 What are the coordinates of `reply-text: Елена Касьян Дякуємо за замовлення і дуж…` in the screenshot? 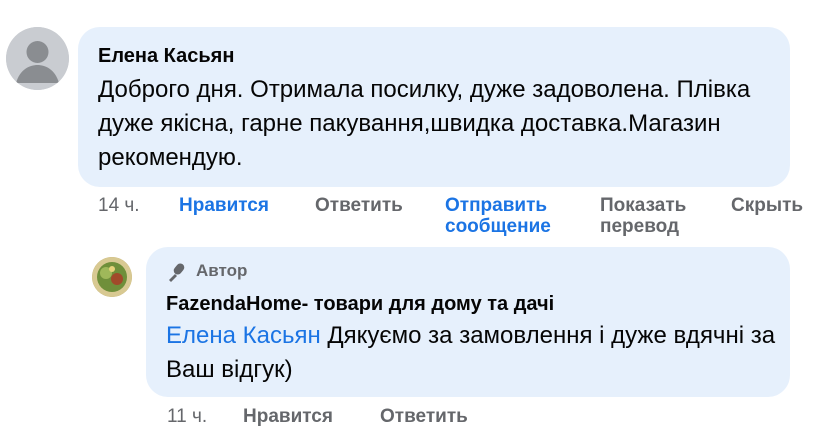 It's located at (471, 353).